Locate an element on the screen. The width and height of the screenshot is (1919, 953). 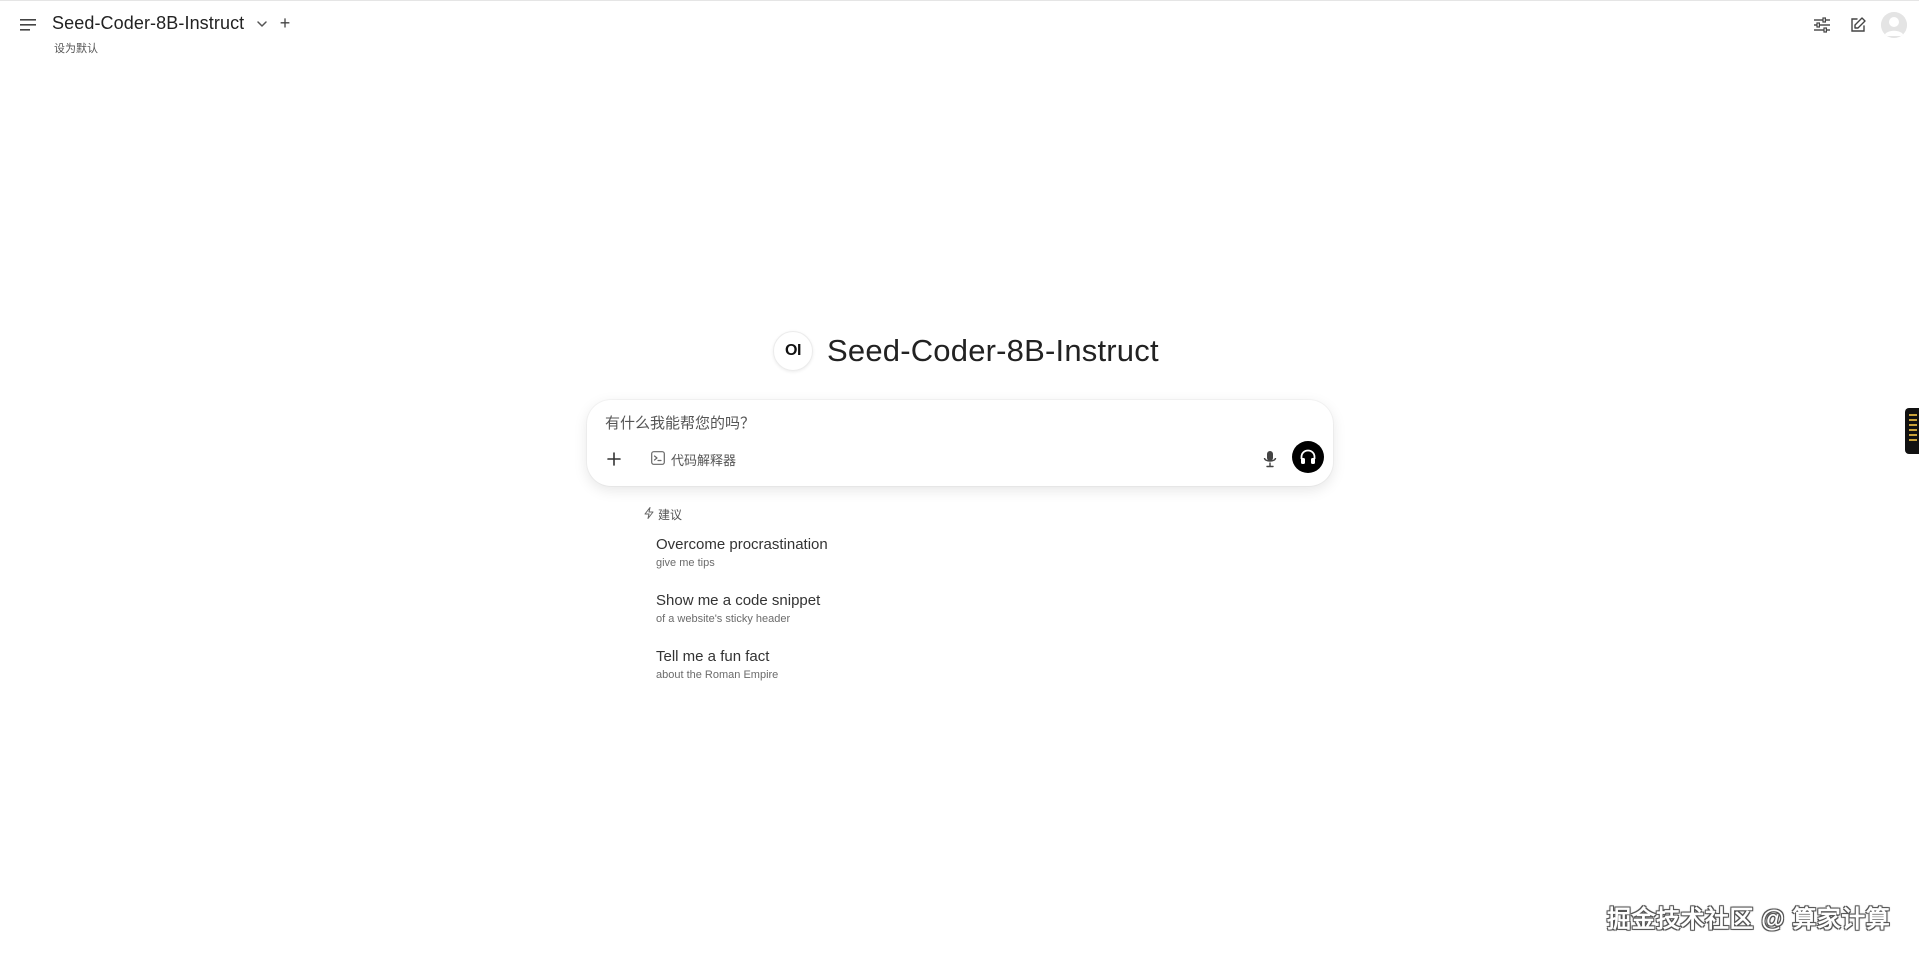
add-model-button: + is located at coordinates (285, 23).